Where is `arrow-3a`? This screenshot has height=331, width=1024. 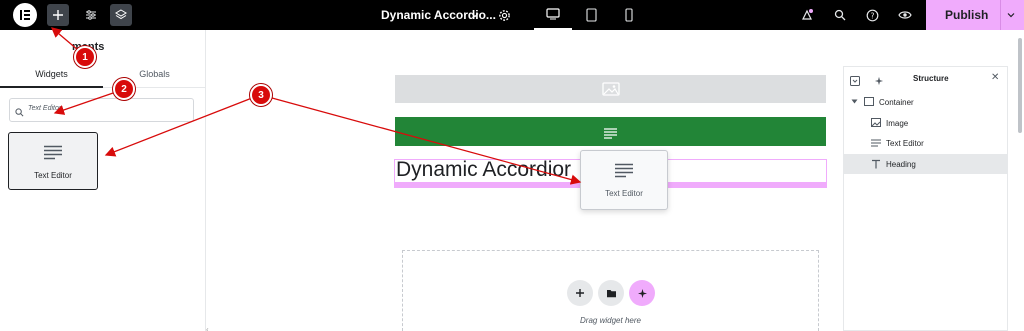 arrow-3a is located at coordinates (178, 127).